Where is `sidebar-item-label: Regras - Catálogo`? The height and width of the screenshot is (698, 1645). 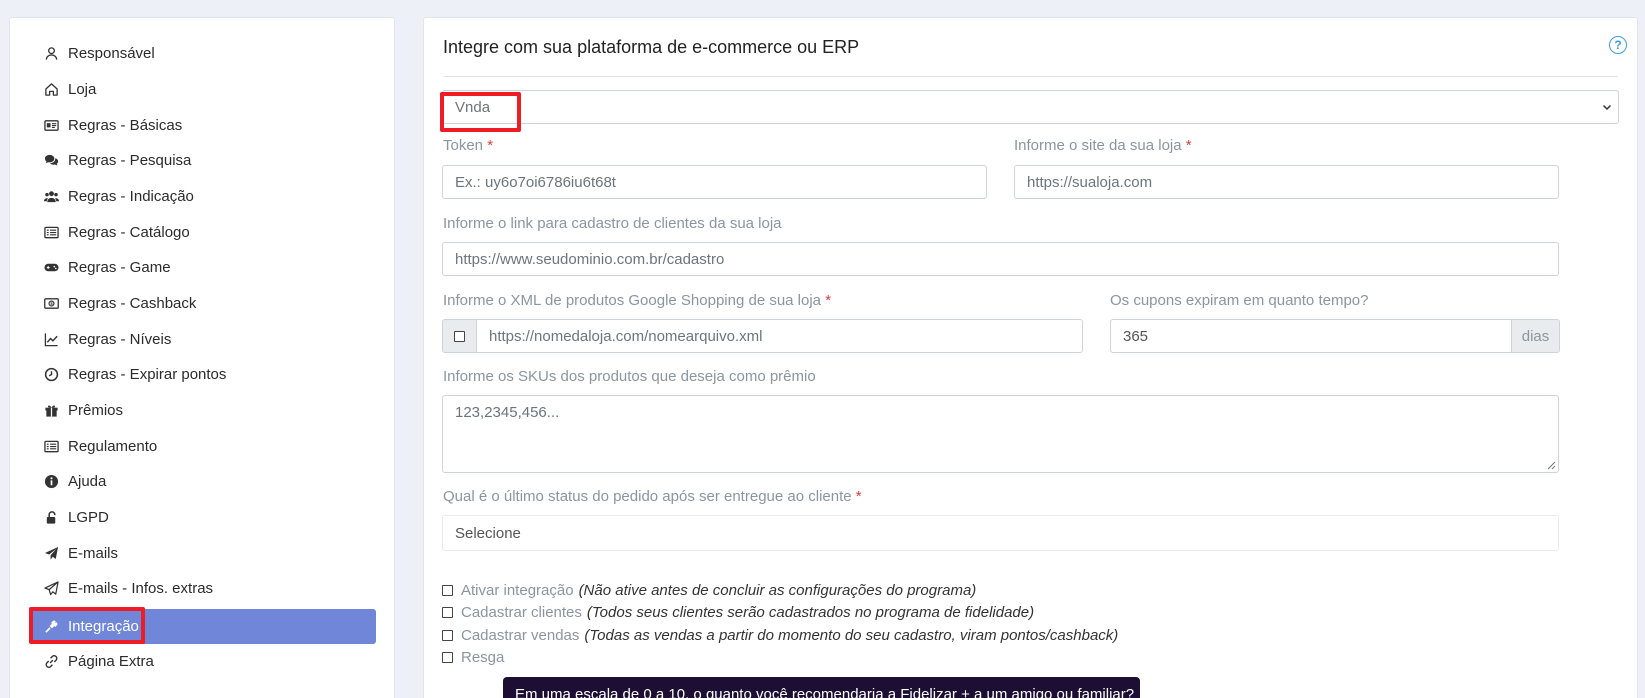 sidebar-item-label: Regras - Catálogo is located at coordinates (129, 232).